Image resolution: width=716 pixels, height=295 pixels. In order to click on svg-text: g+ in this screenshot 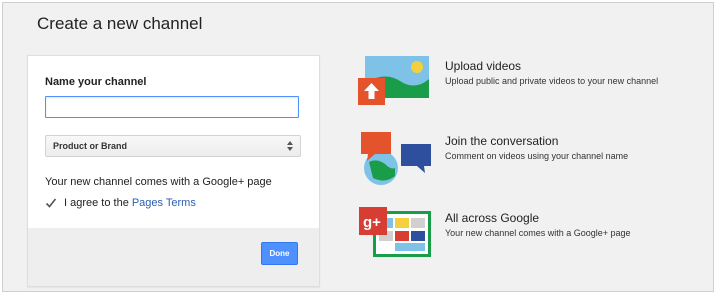, I will do `click(372, 222)`.